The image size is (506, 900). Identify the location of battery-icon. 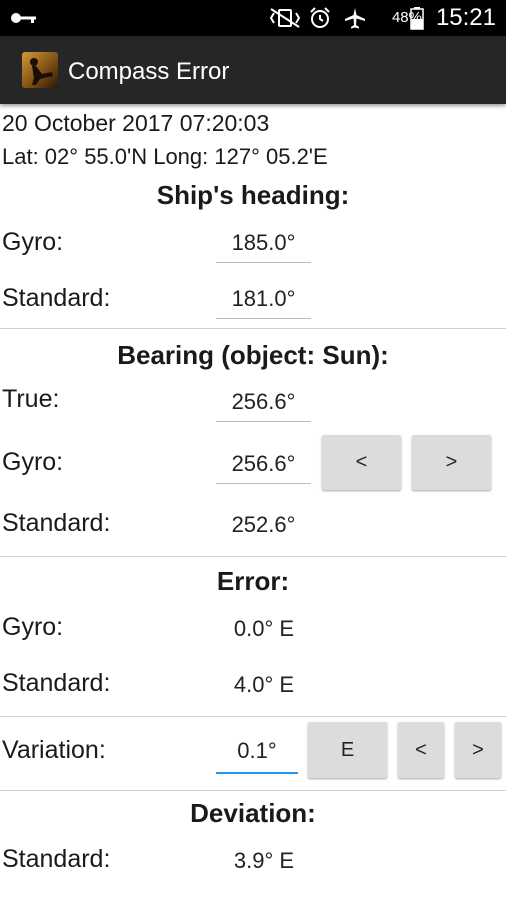
(417, 18).